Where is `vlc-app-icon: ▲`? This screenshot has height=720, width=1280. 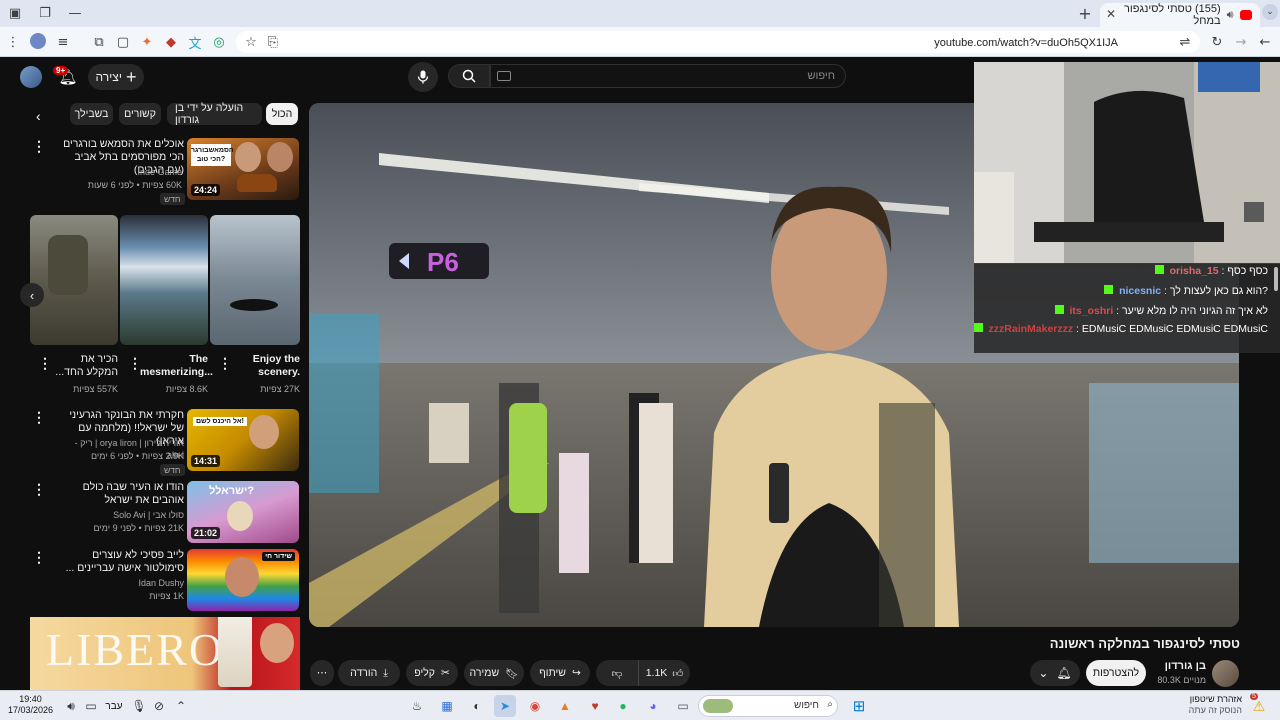
vlc-app-icon: ▲ is located at coordinates (565, 706).